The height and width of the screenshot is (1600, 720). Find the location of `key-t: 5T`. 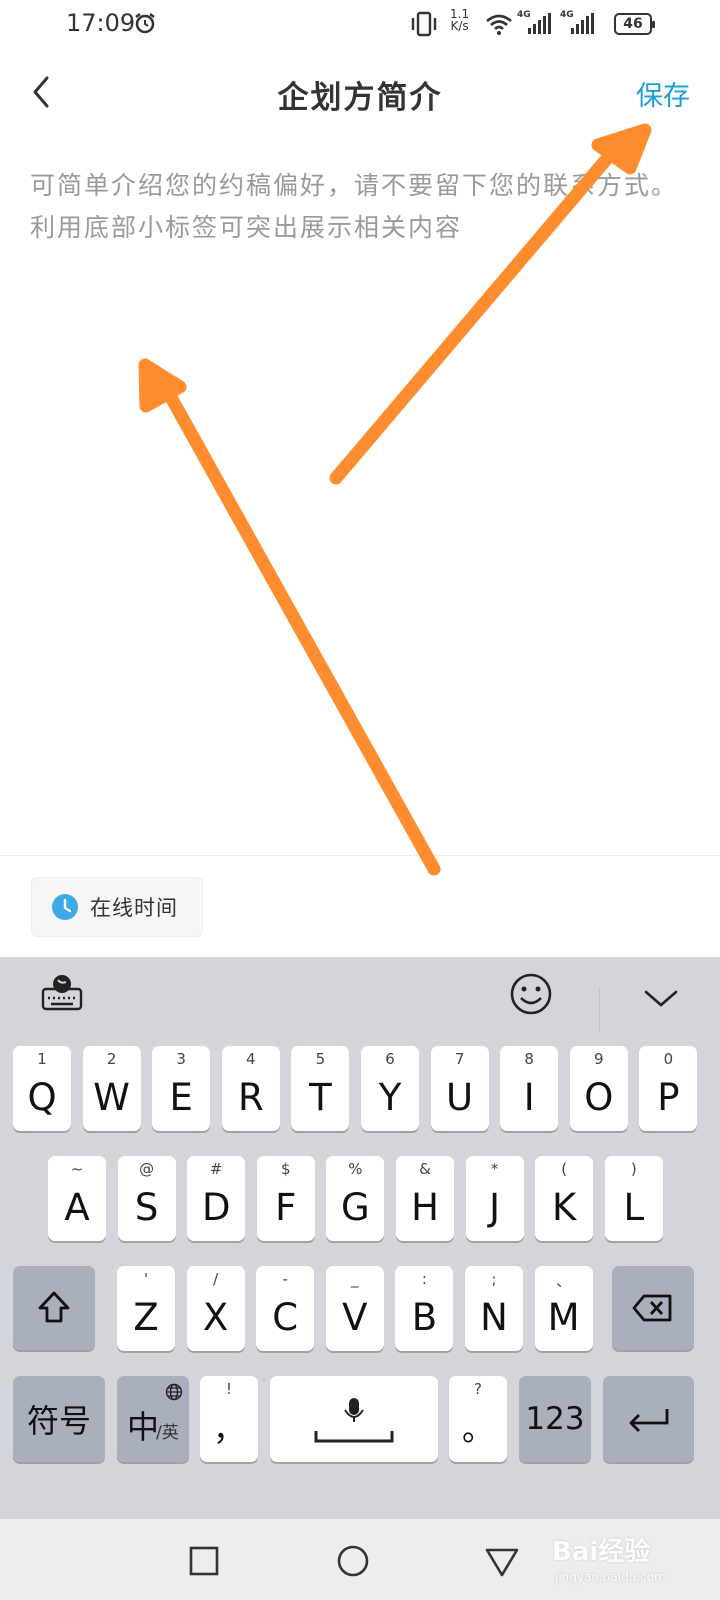

key-t: 5T is located at coordinates (320, 1088).